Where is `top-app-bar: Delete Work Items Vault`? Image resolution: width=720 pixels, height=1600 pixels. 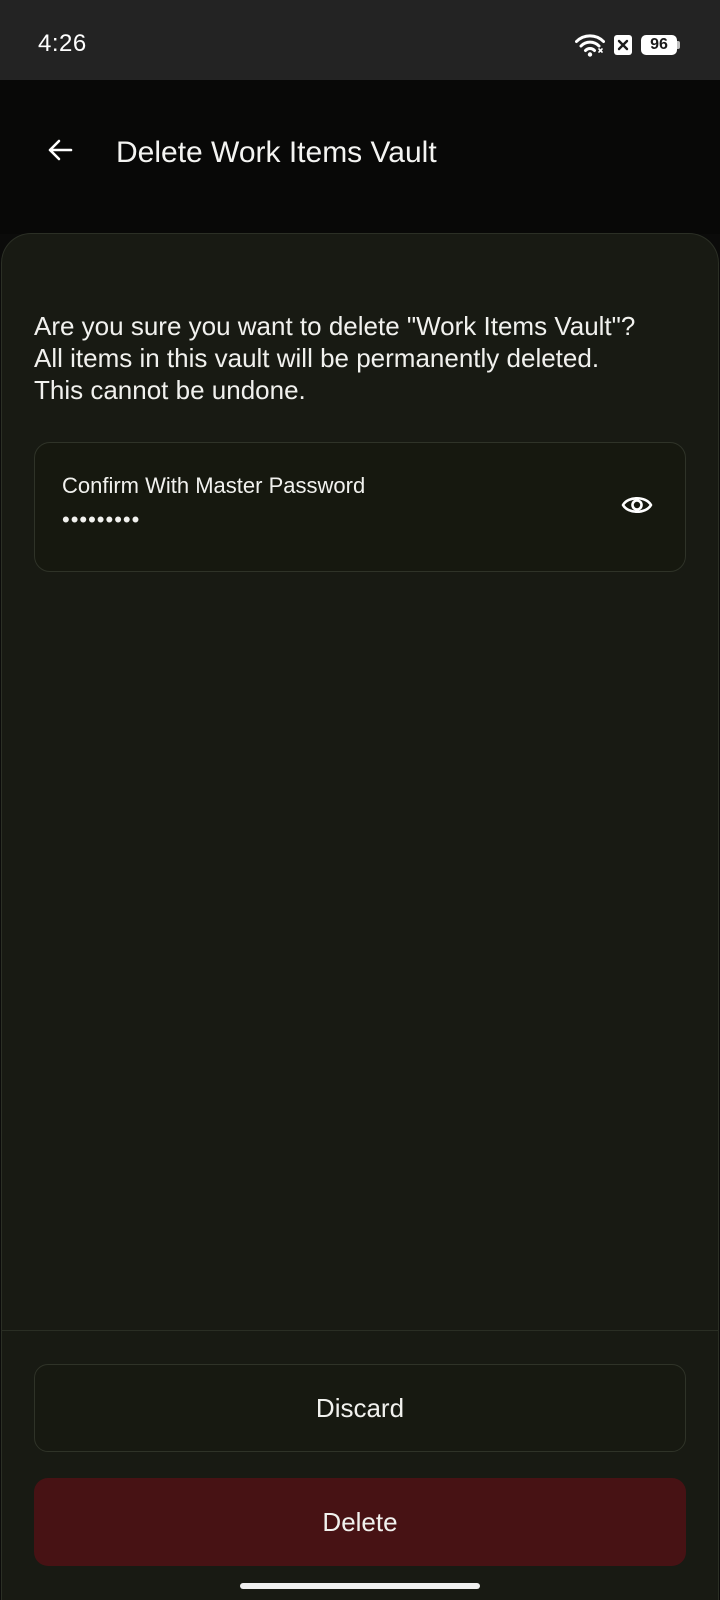
top-app-bar: Delete Work Items Vault is located at coordinates (360, 157).